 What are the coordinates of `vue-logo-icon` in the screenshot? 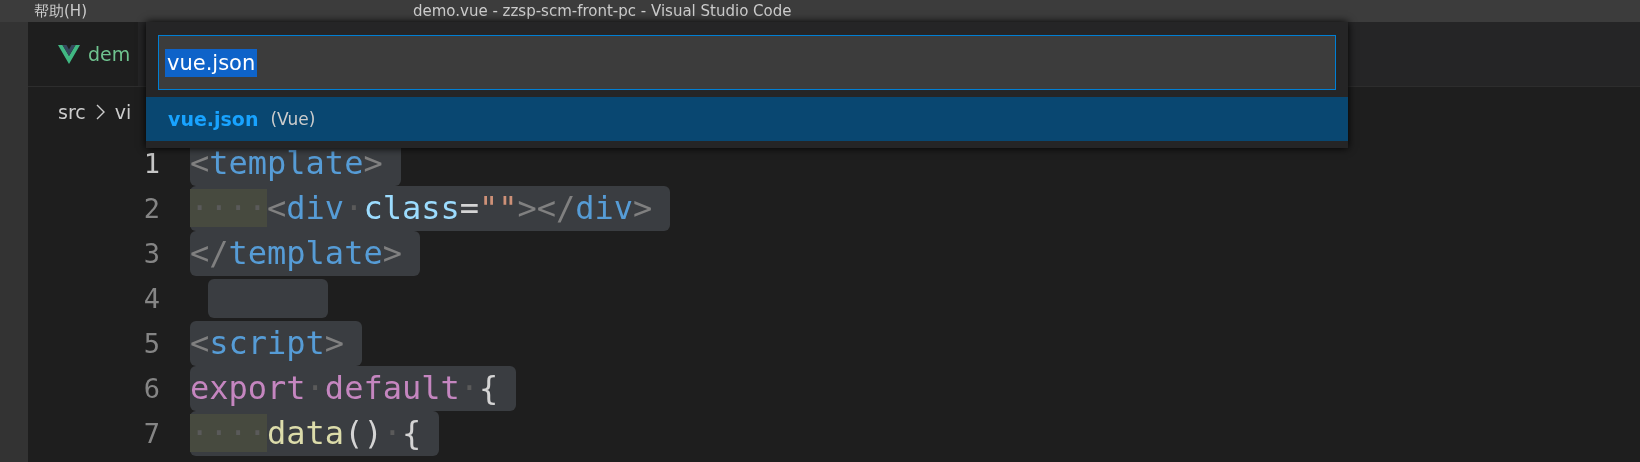 It's located at (69, 54).